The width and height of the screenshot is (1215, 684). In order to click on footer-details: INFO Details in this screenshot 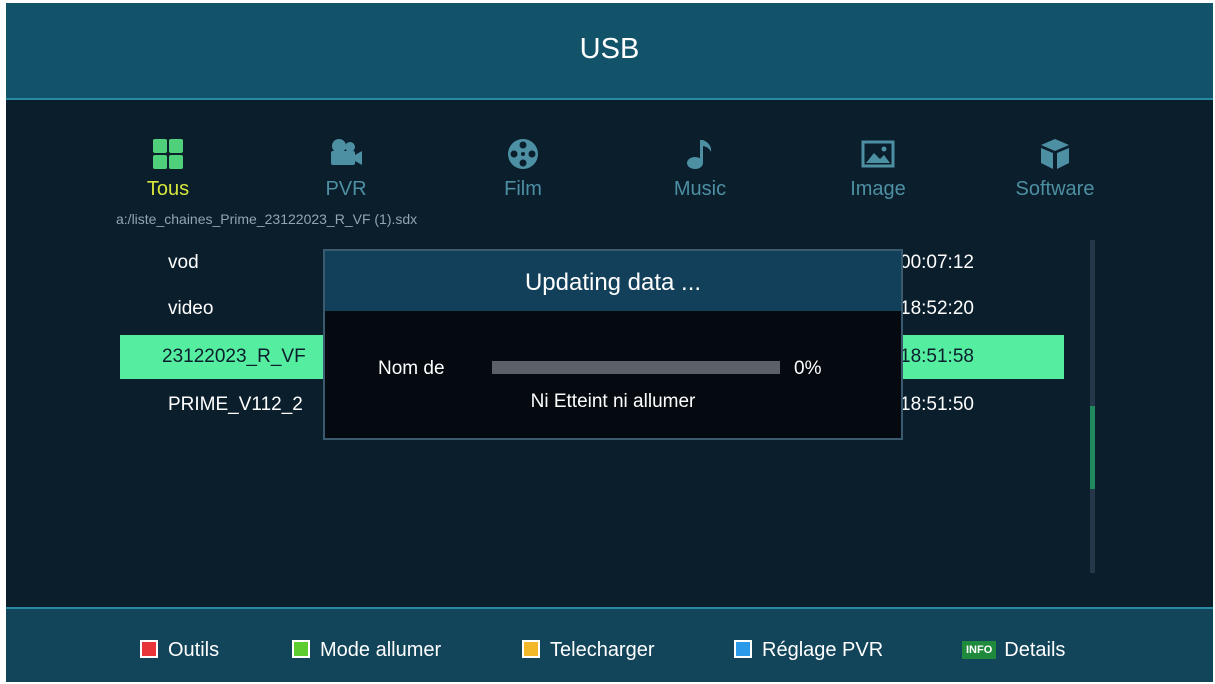, I will do `click(1013, 650)`.